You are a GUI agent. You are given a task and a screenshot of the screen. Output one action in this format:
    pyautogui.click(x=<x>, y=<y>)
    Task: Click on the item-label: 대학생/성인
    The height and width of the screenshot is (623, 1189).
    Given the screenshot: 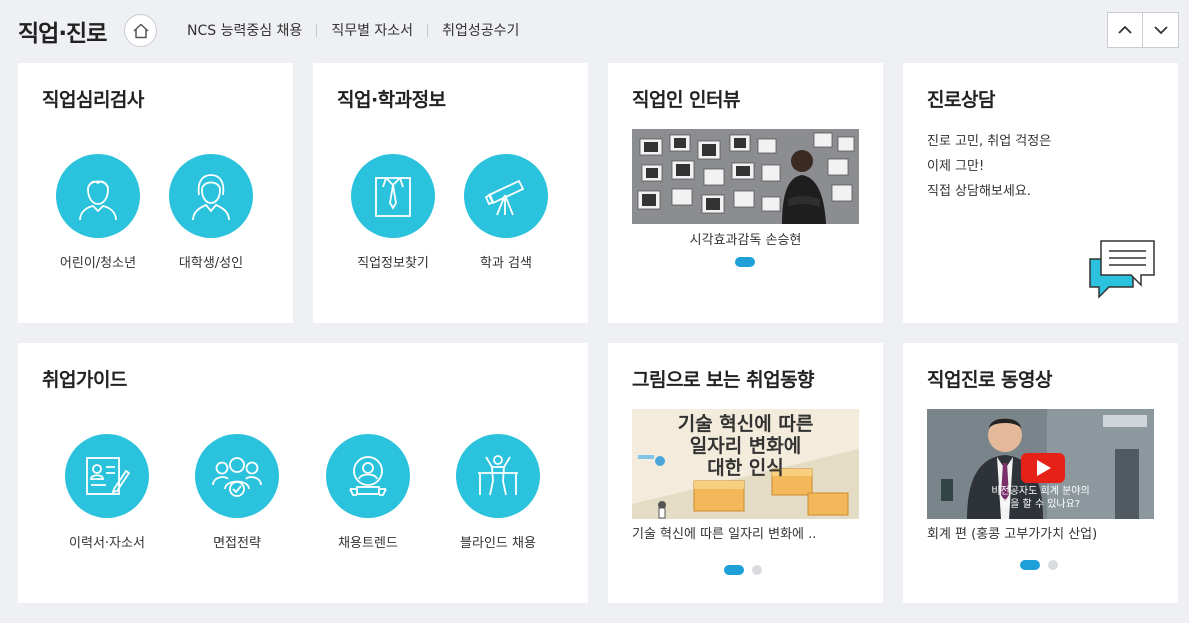 What is the action you would take?
    pyautogui.click(x=211, y=263)
    